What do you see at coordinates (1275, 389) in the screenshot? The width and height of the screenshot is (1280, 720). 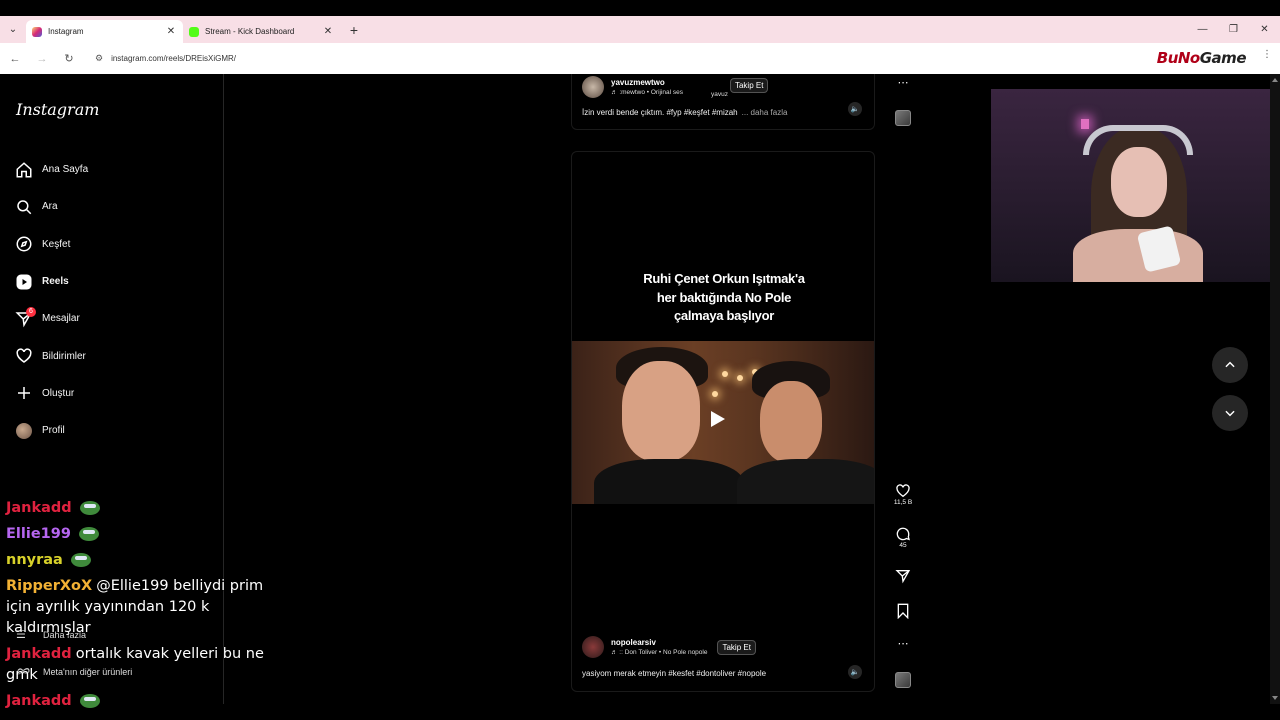 I see `page-scrollbar` at bounding box center [1275, 389].